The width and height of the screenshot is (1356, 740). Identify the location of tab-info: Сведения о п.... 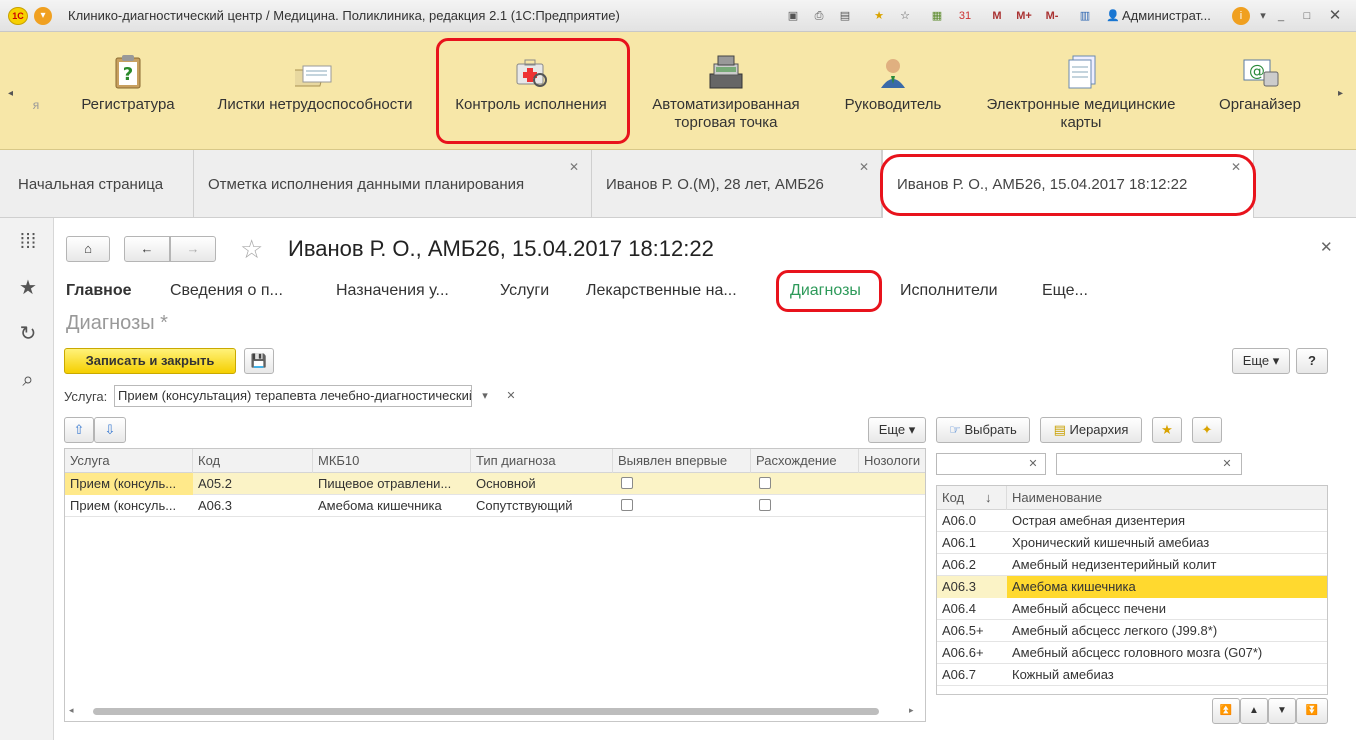
(226, 291).